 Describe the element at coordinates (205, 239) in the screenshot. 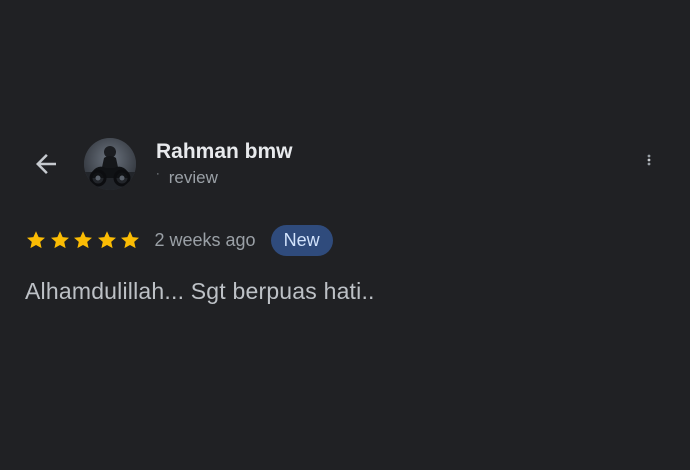

I see `review-date: 2 weeks ago` at that location.